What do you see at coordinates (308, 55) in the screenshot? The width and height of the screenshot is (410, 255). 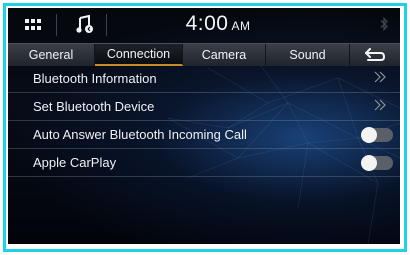 I see `tab-sound: Sound` at bounding box center [308, 55].